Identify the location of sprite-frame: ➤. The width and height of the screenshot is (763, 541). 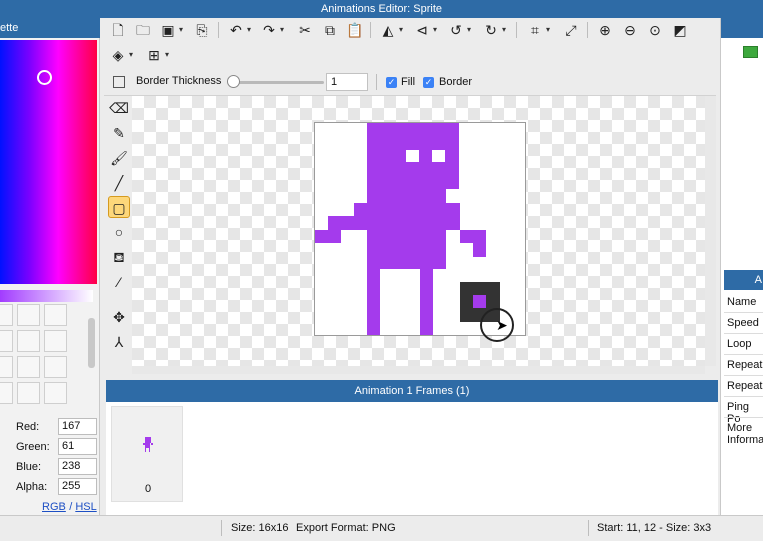
(420, 232).